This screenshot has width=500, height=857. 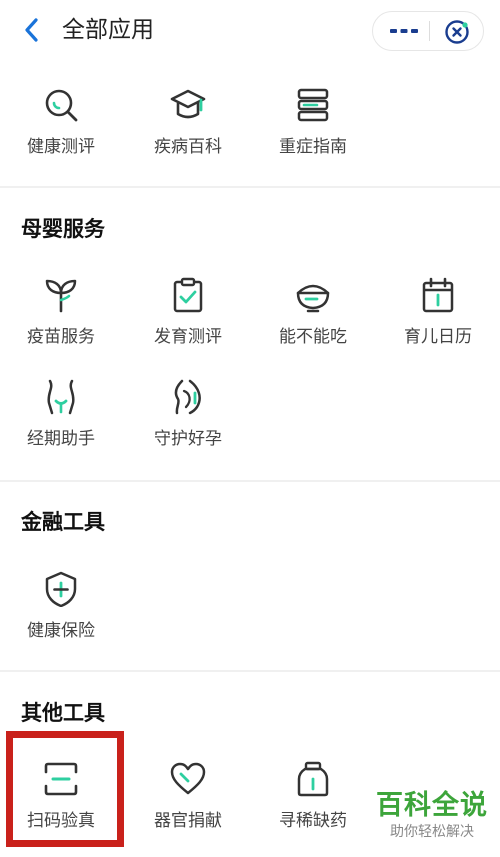 I want to click on sprout-icon, so click(x=61, y=295).